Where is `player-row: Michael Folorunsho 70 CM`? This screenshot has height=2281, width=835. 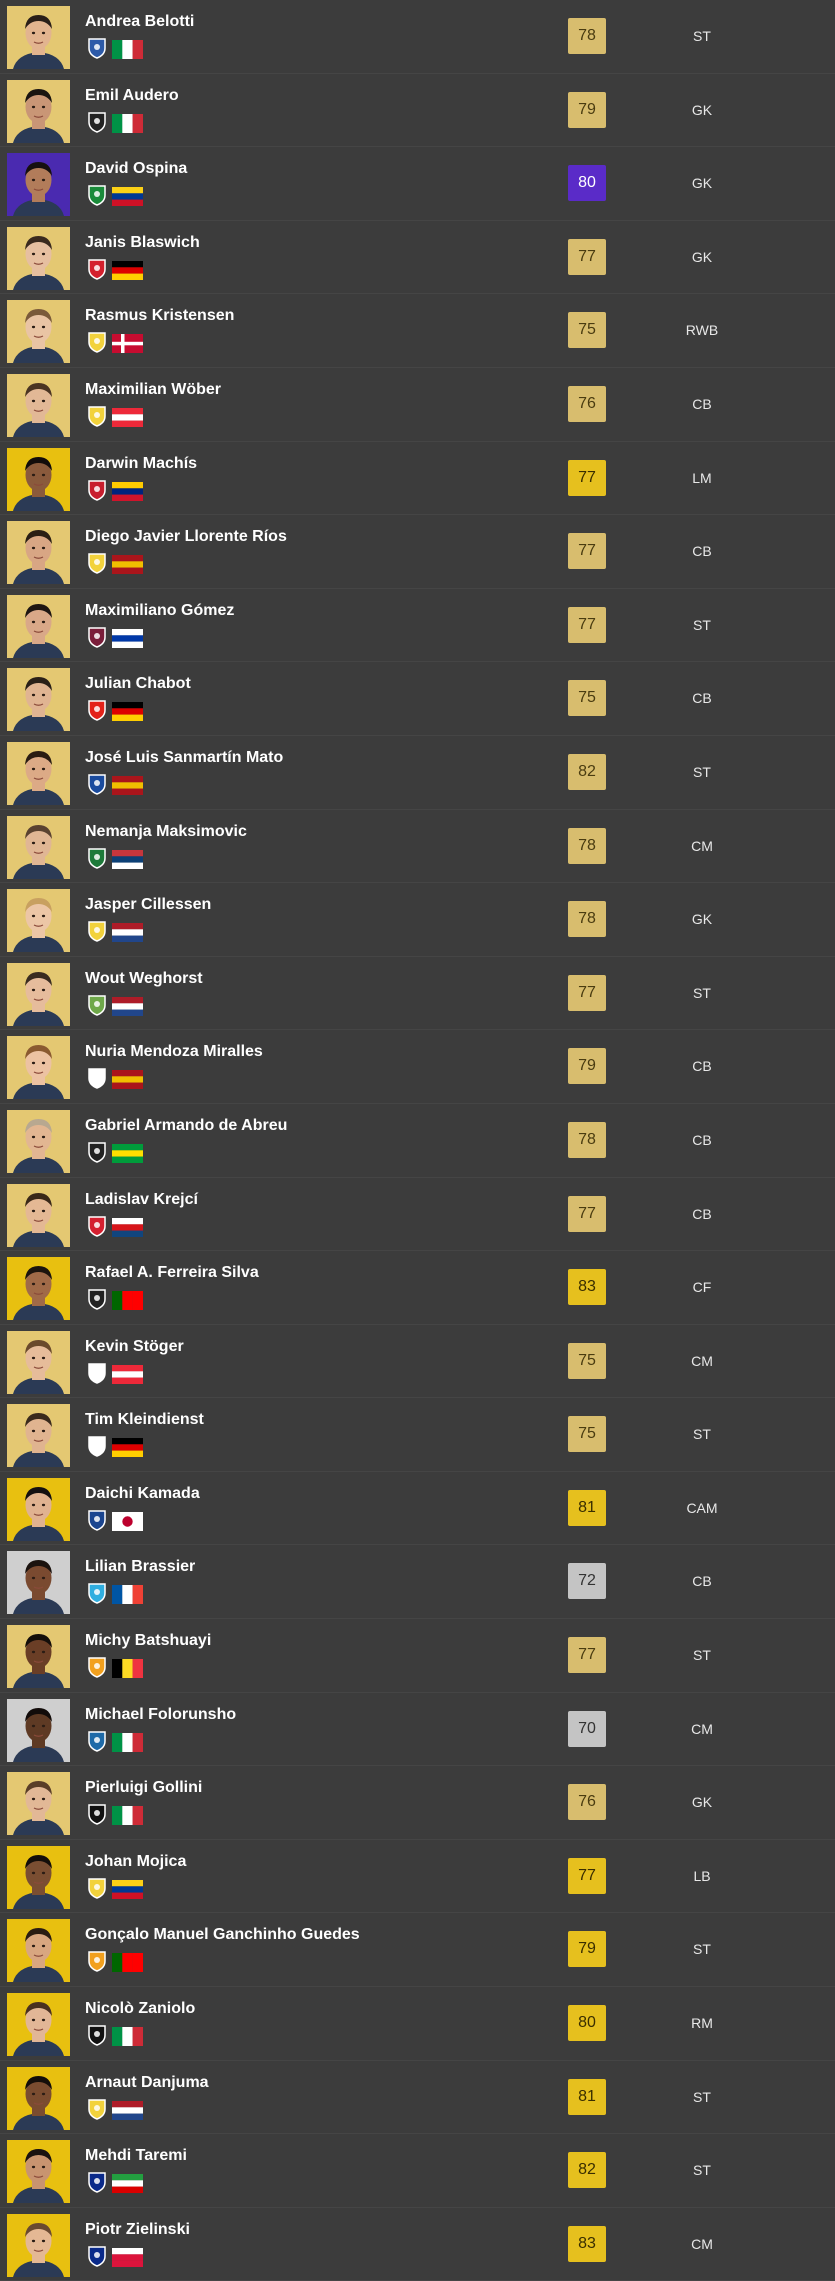 player-row: Michael Folorunsho 70 CM is located at coordinates (417, 1730).